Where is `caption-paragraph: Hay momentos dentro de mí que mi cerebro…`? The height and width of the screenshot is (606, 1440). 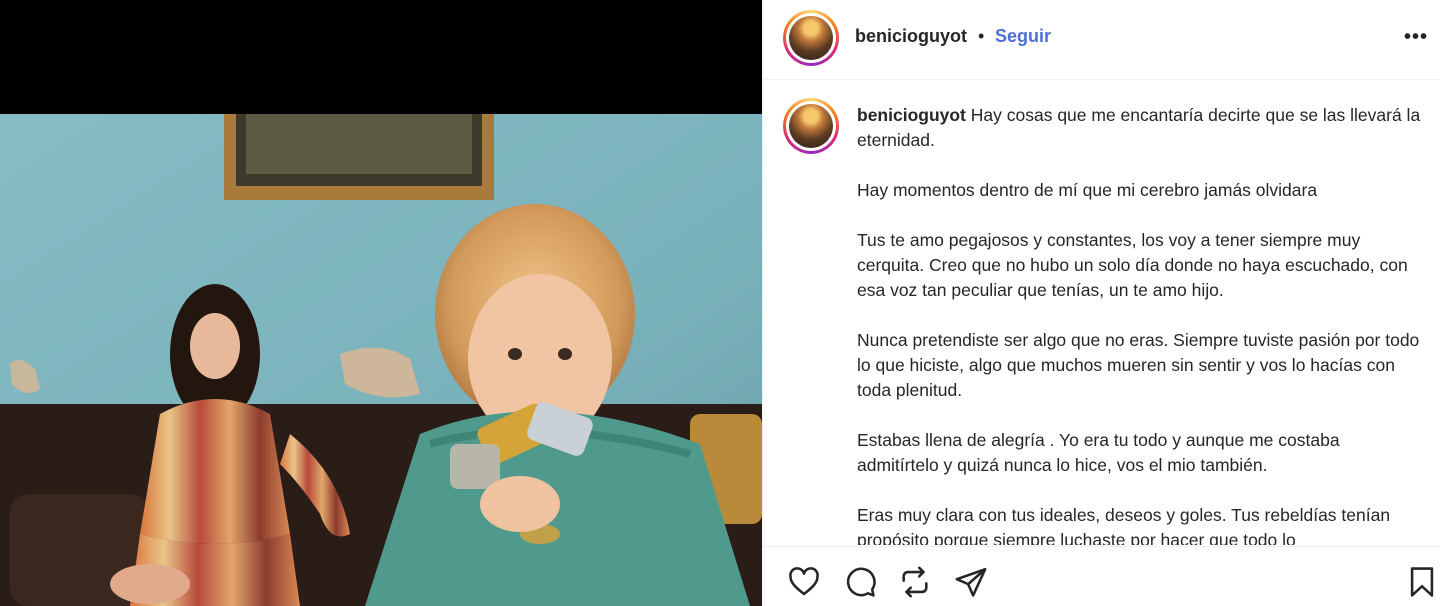
caption-paragraph: Hay momentos dentro de mí que mi cerebro… is located at coordinates (1087, 190).